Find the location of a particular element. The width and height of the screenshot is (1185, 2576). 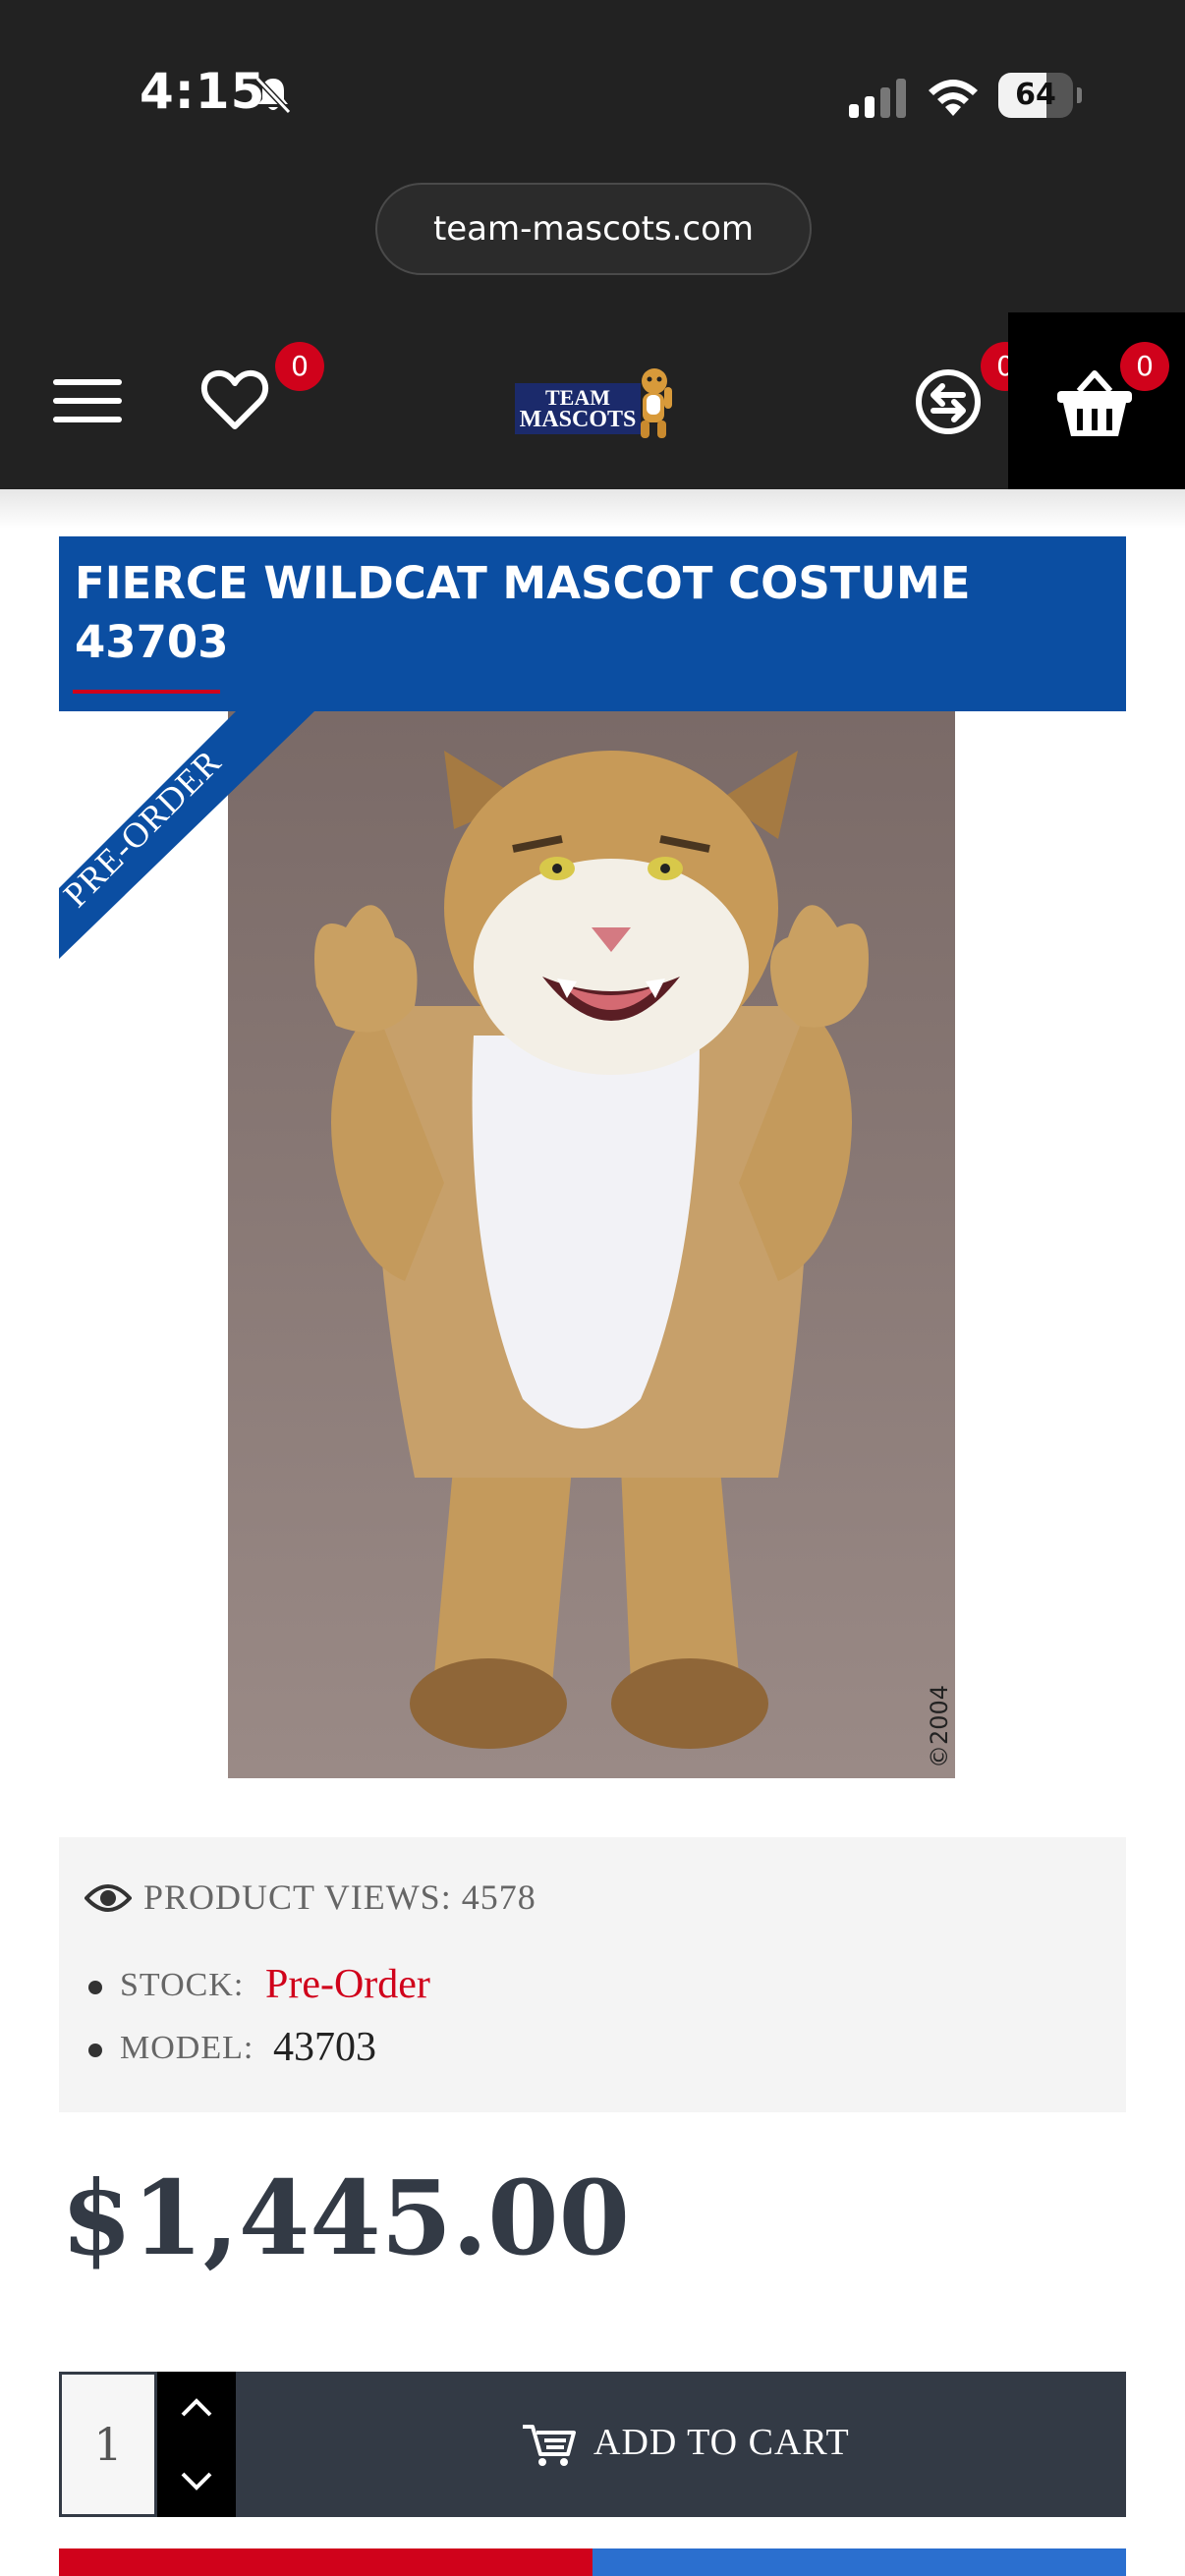

model-value: 43703 is located at coordinates (324, 2047).